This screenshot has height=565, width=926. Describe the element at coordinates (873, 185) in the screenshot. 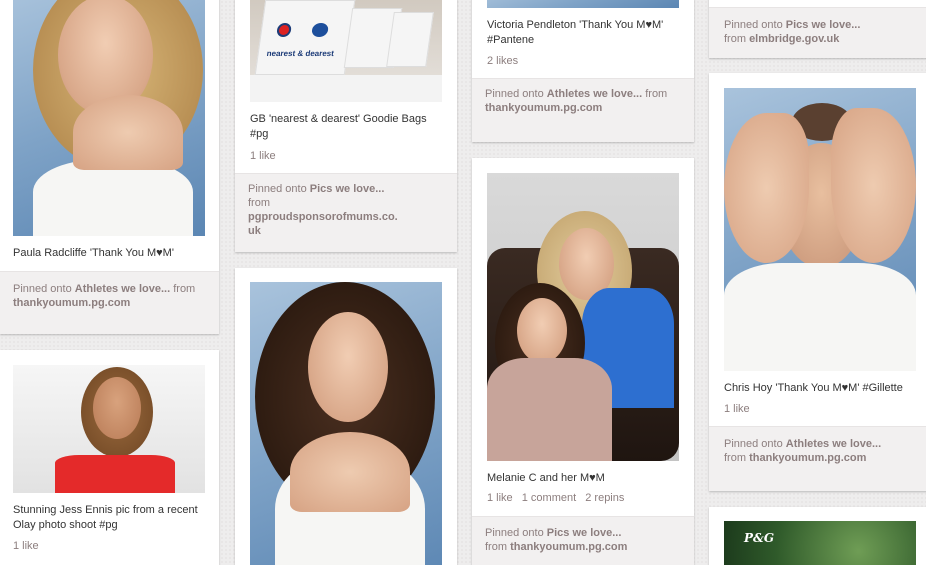

I see `heart-hands-right` at that location.